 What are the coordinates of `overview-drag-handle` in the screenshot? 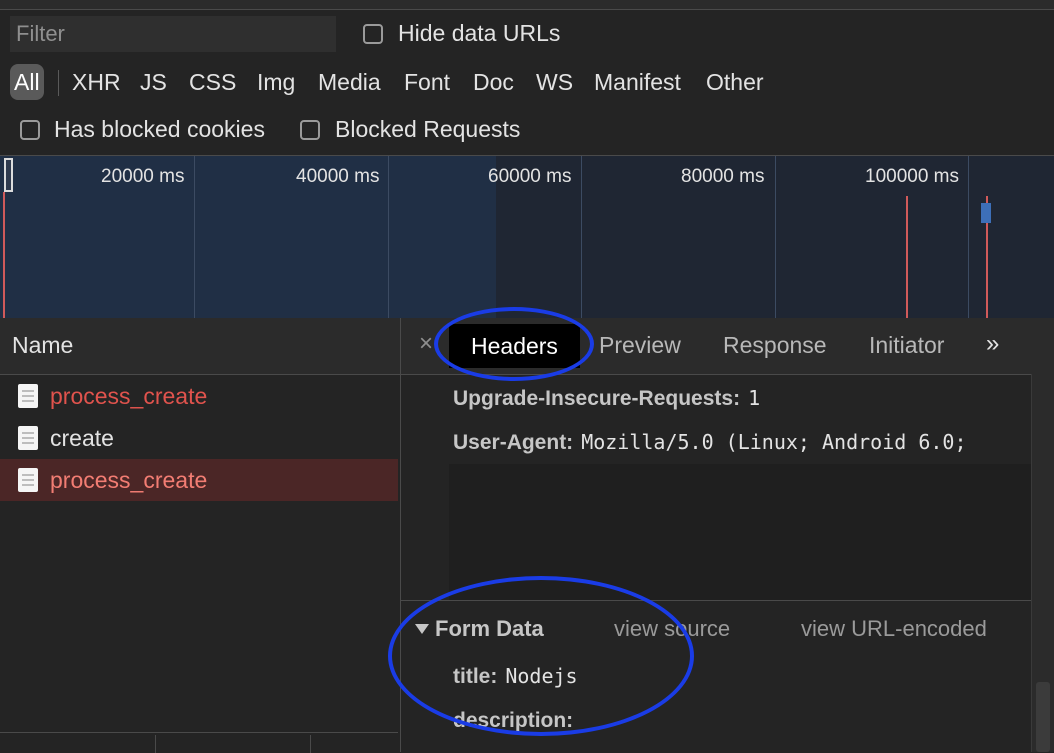 It's located at (8, 175).